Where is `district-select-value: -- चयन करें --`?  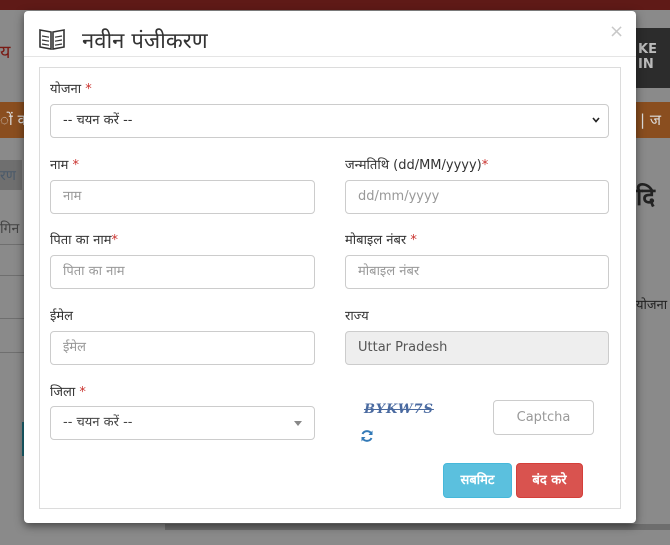 district-select-value: -- चयन करें -- is located at coordinates (98, 422).